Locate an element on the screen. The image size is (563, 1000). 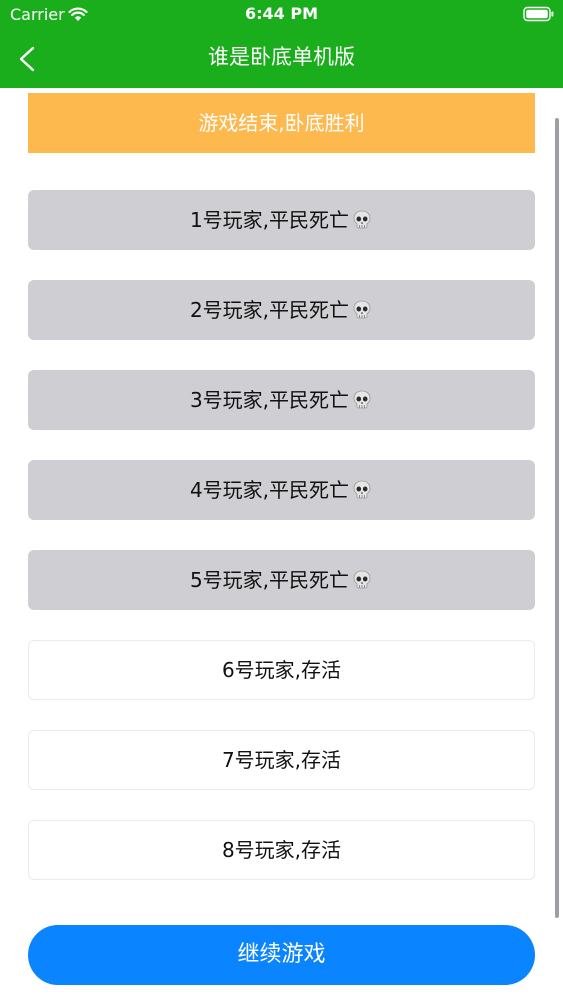
battery-icon is located at coordinates (538, 14).